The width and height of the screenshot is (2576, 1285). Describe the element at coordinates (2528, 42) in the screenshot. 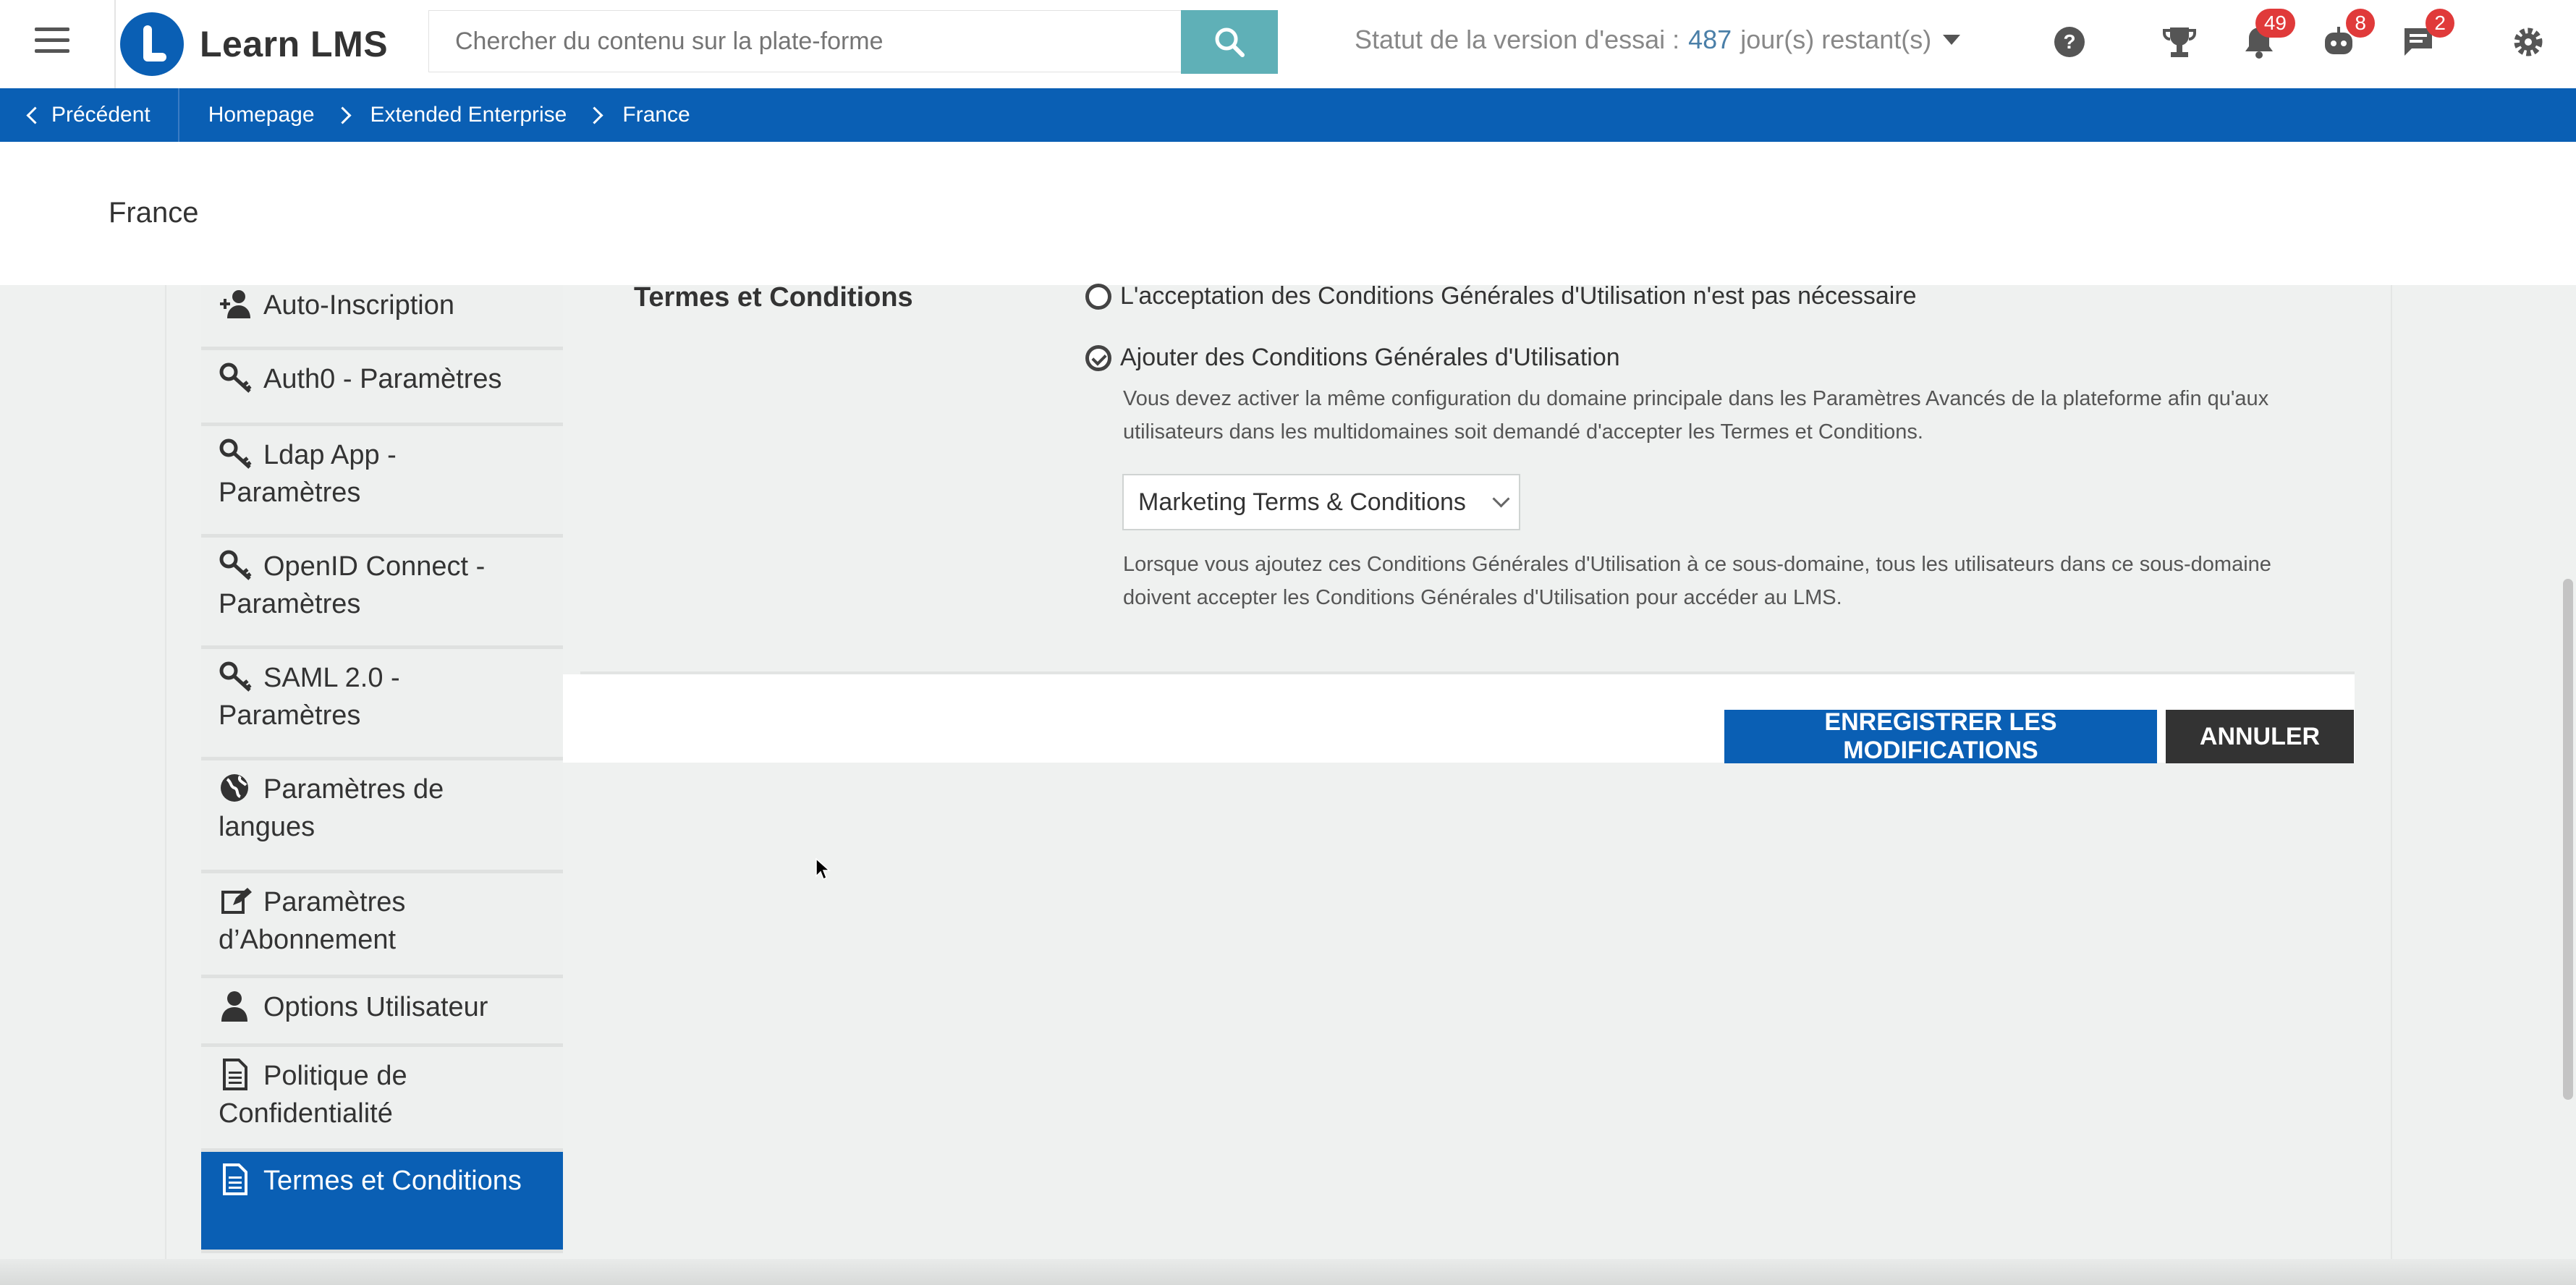

I see `settings-gear-icon` at that location.